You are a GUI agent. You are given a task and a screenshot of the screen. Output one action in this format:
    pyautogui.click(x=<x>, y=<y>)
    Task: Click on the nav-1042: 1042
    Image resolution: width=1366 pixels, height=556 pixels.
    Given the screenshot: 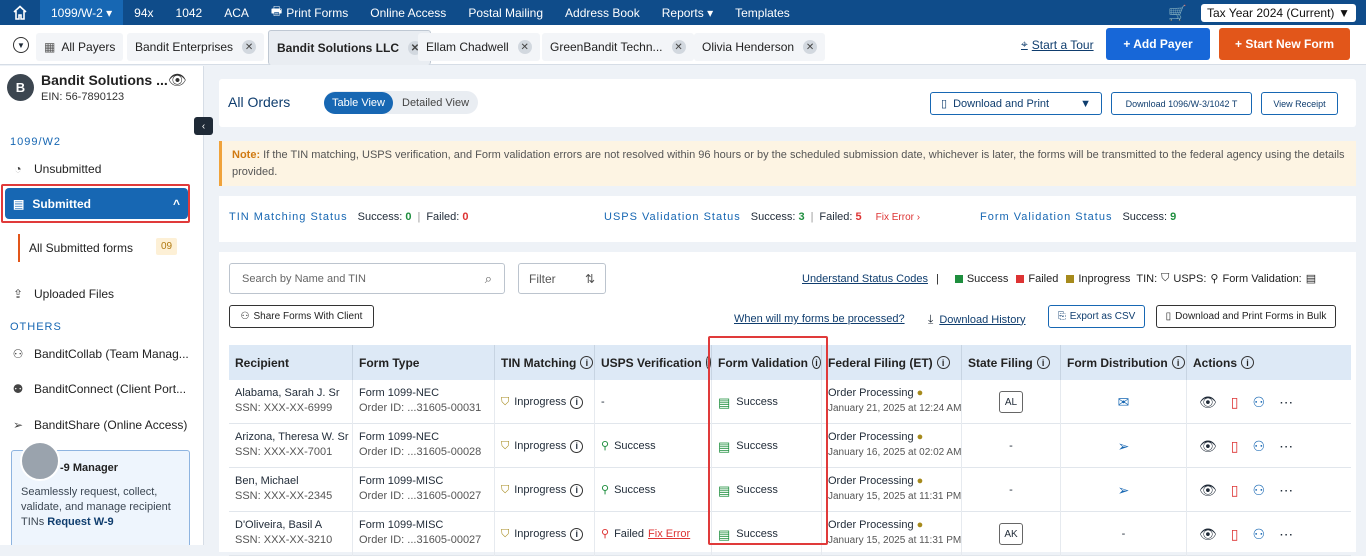 What is the action you would take?
    pyautogui.click(x=189, y=12)
    